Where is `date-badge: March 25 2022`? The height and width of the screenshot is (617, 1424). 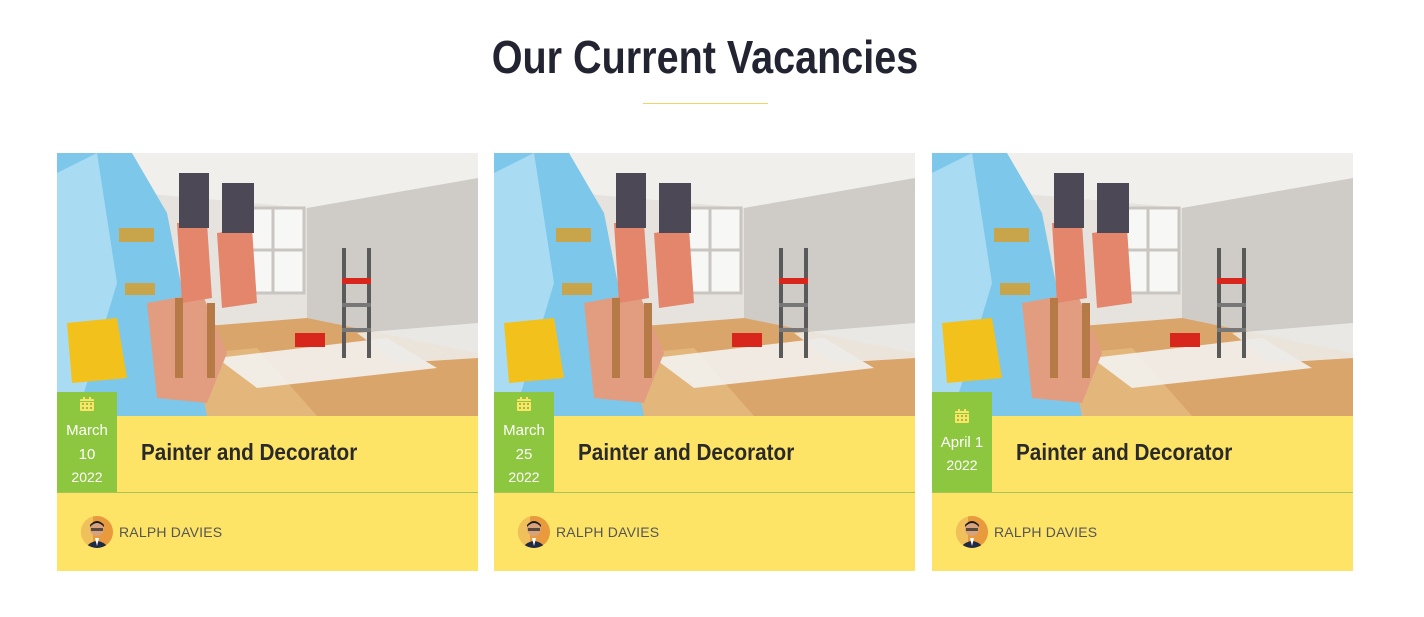
date-badge: March 25 2022 is located at coordinates (524, 442).